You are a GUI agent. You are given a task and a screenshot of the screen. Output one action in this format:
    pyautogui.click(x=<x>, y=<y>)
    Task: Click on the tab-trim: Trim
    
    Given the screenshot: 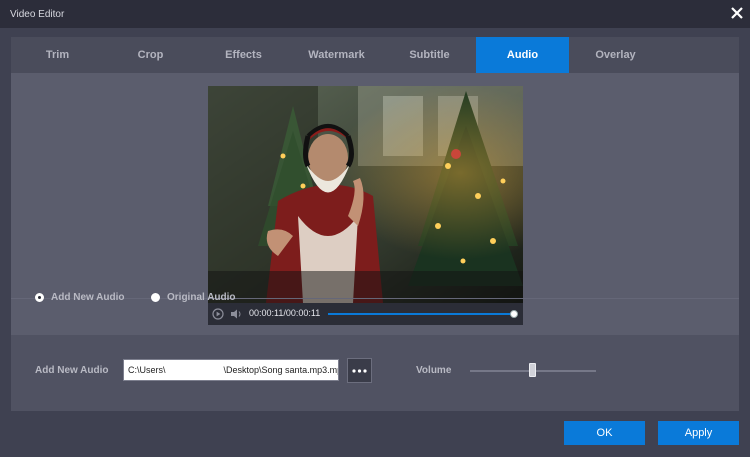 What is the action you would take?
    pyautogui.click(x=57, y=55)
    